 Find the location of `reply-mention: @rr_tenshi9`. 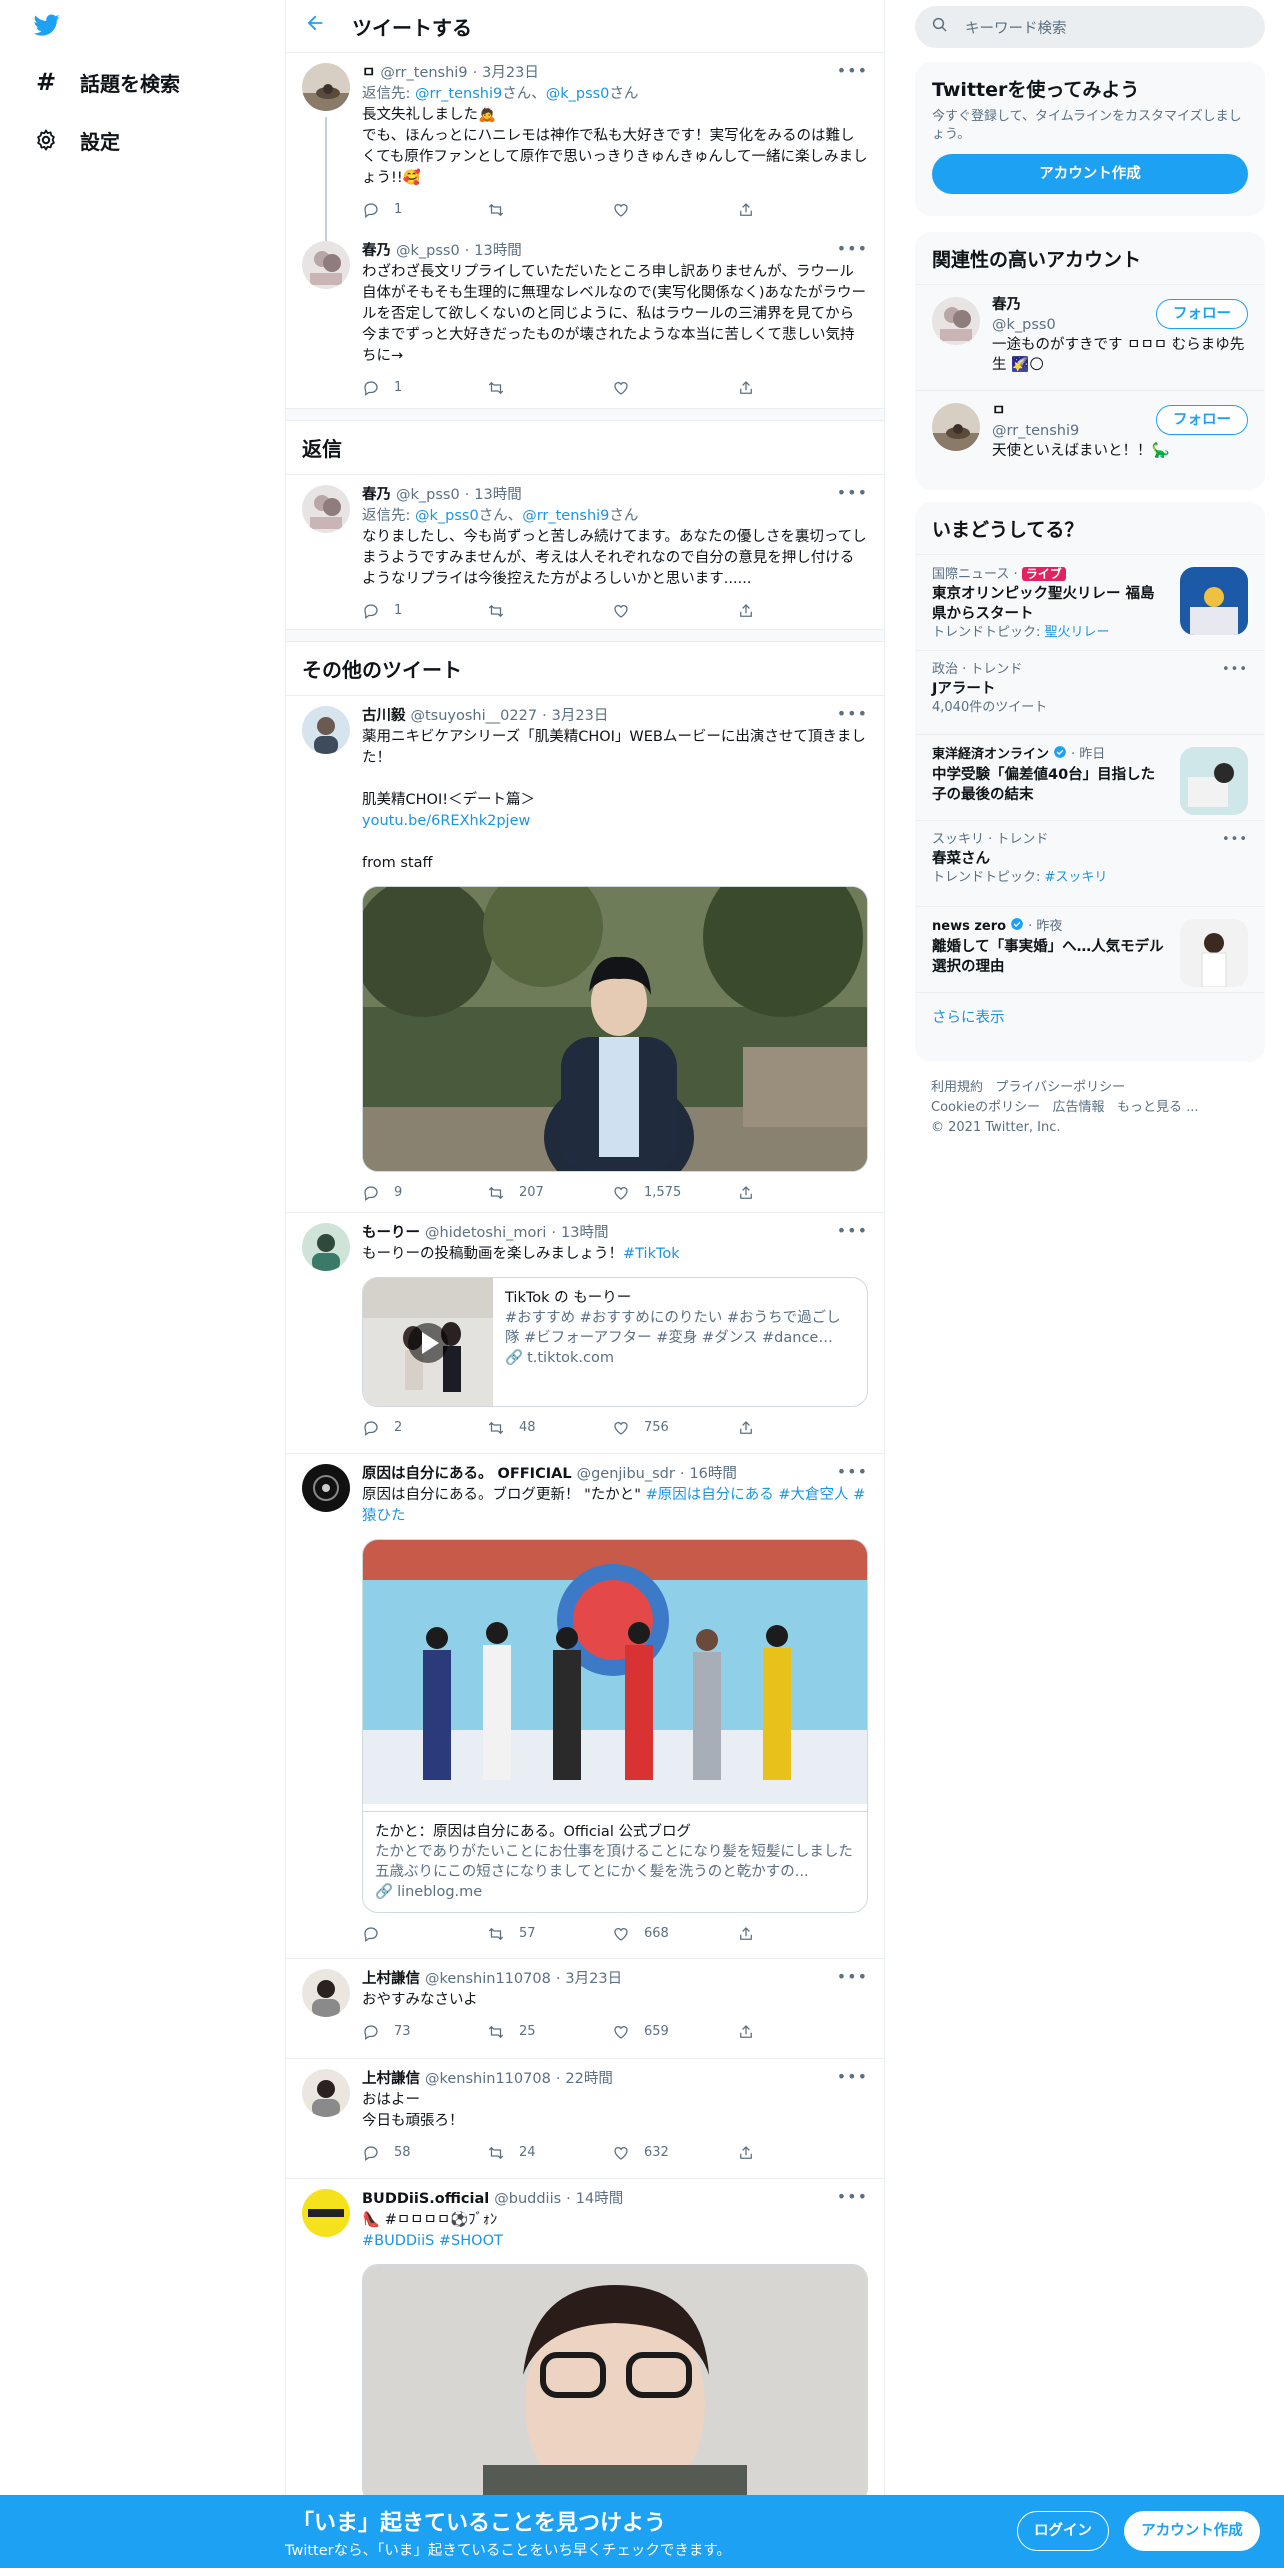

reply-mention: @rr_tenshi9 is located at coordinates (458, 94).